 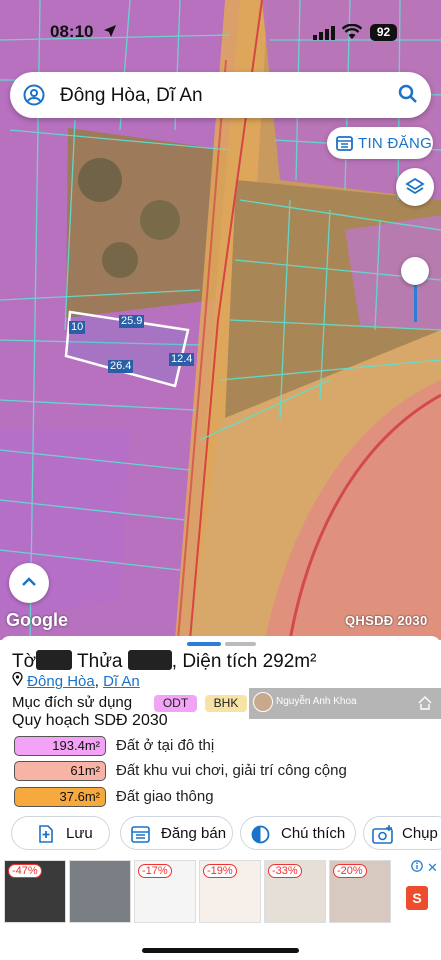 I want to click on ad-item: -19%, so click(x=230, y=891).